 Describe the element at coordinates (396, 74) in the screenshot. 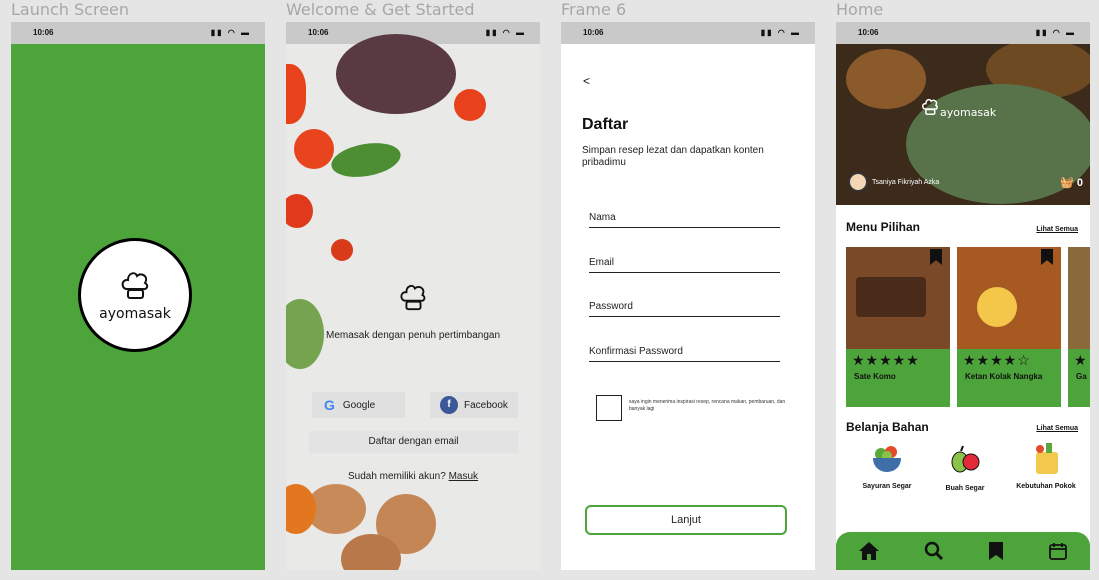

I see `lettuce-image` at that location.